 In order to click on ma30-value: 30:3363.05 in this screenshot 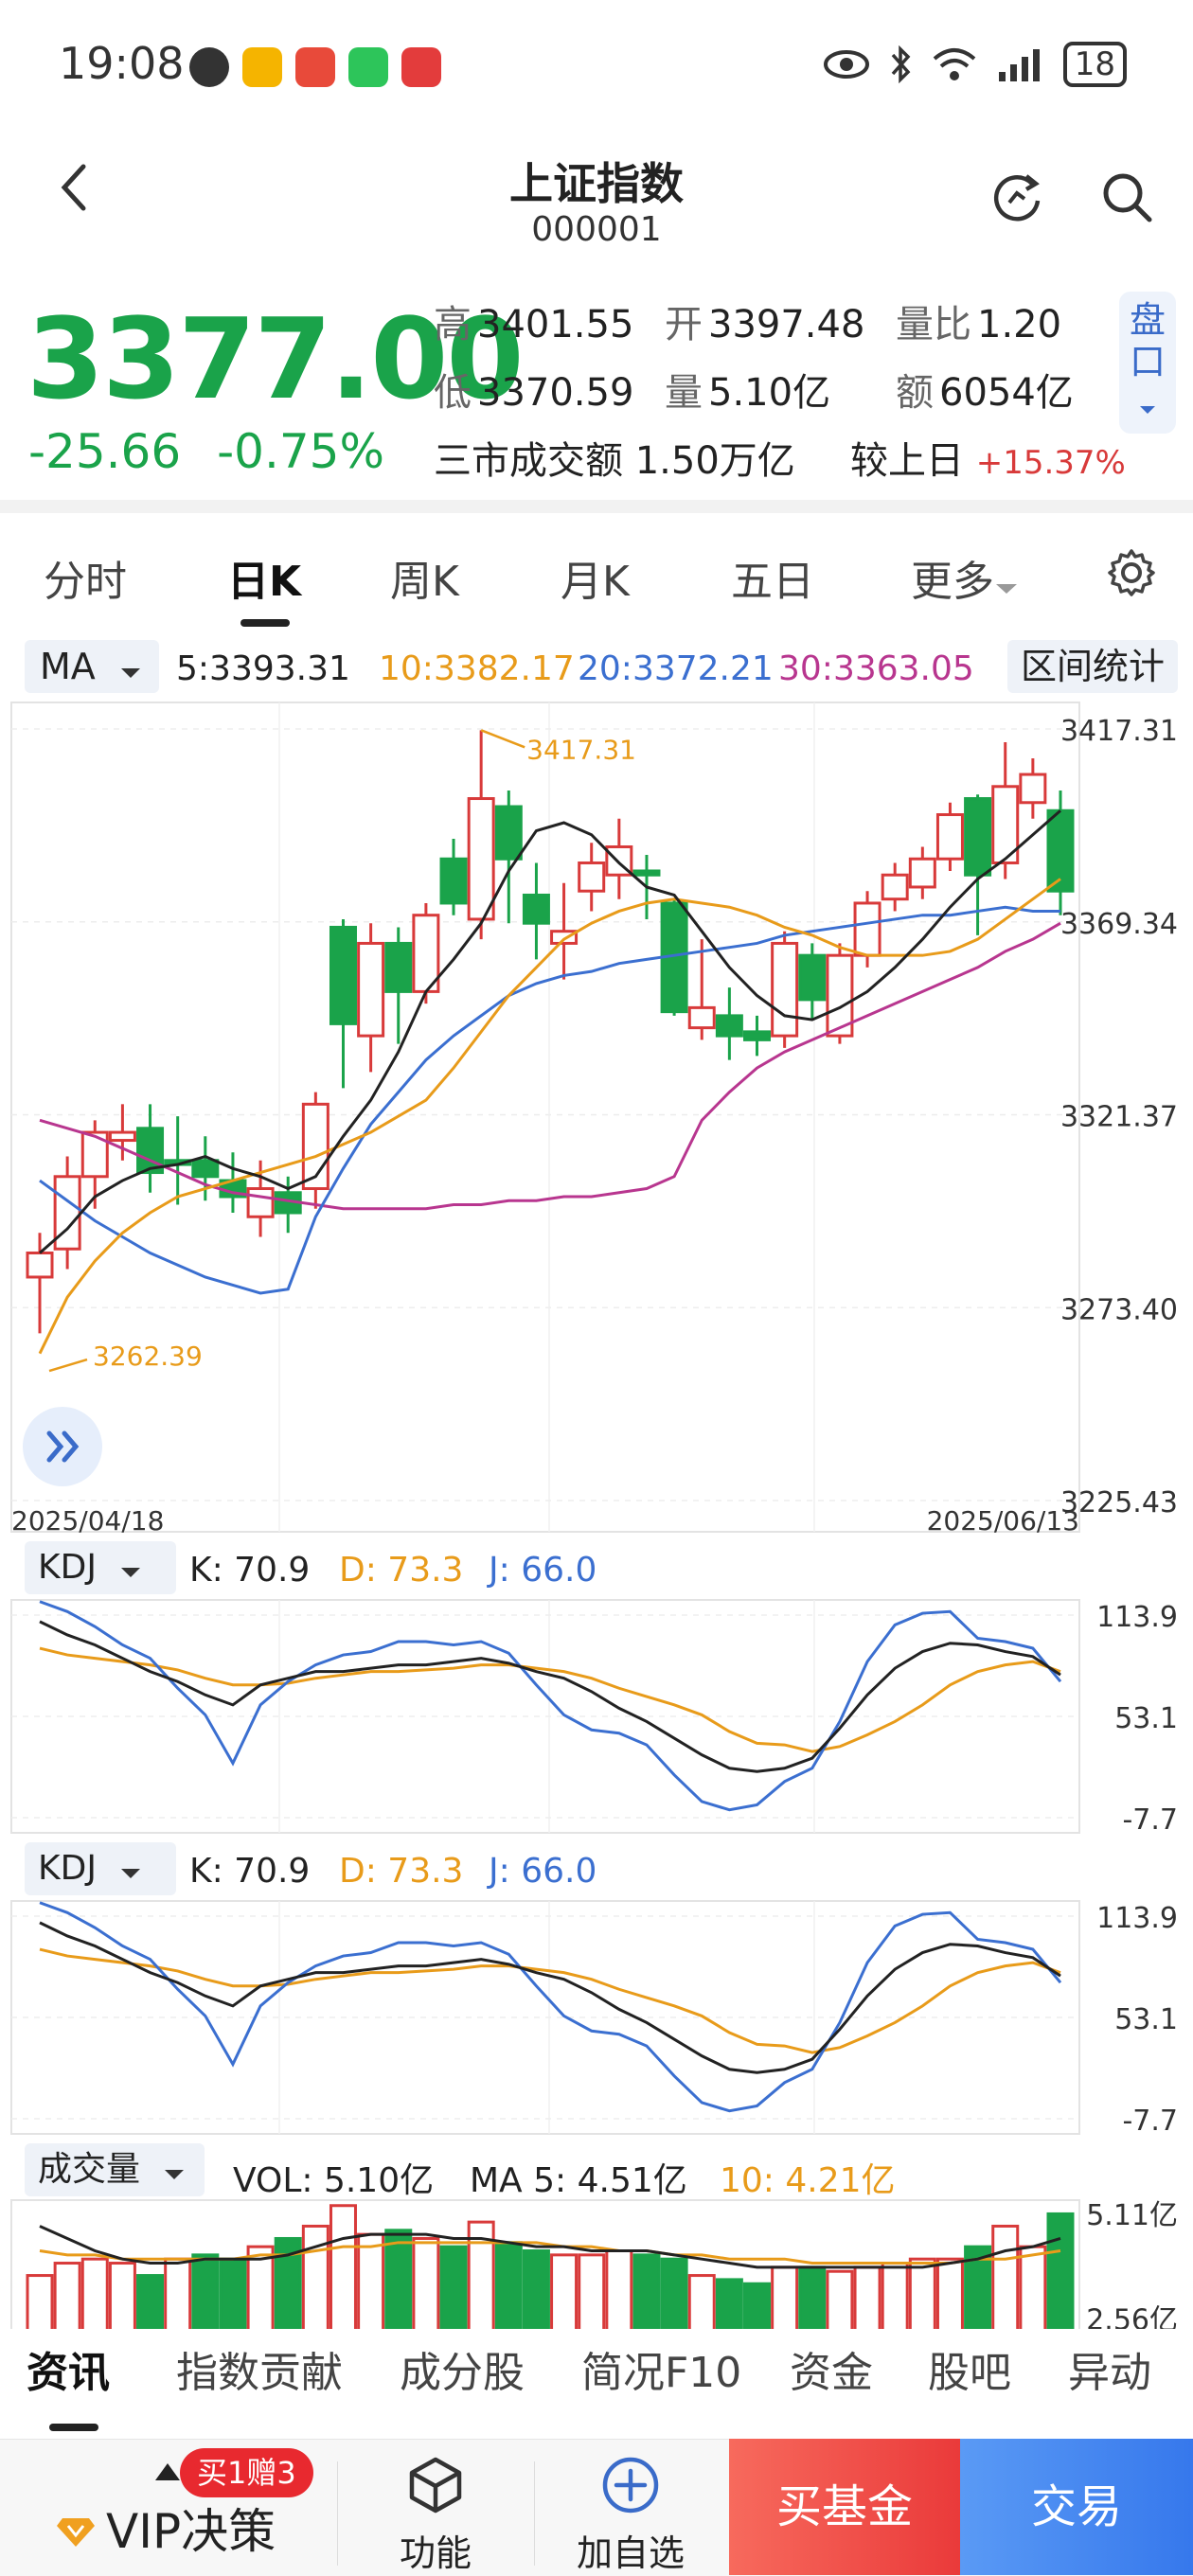, I will do `click(876, 669)`.